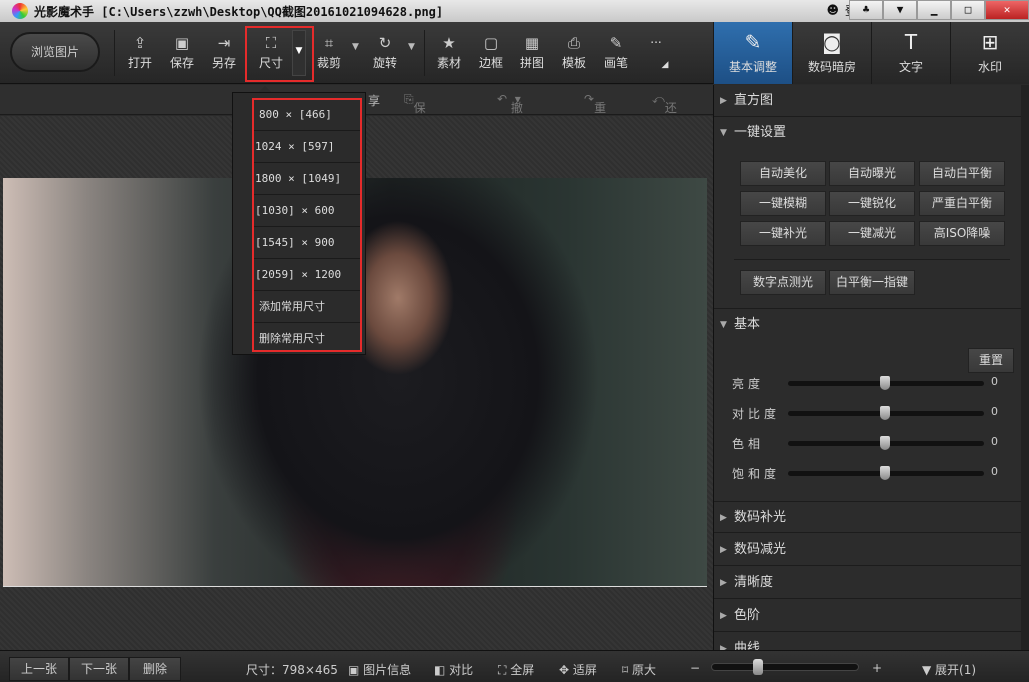 This screenshot has height=682, width=1029. I want to click on more-button: ... ◢, so click(656, 51).